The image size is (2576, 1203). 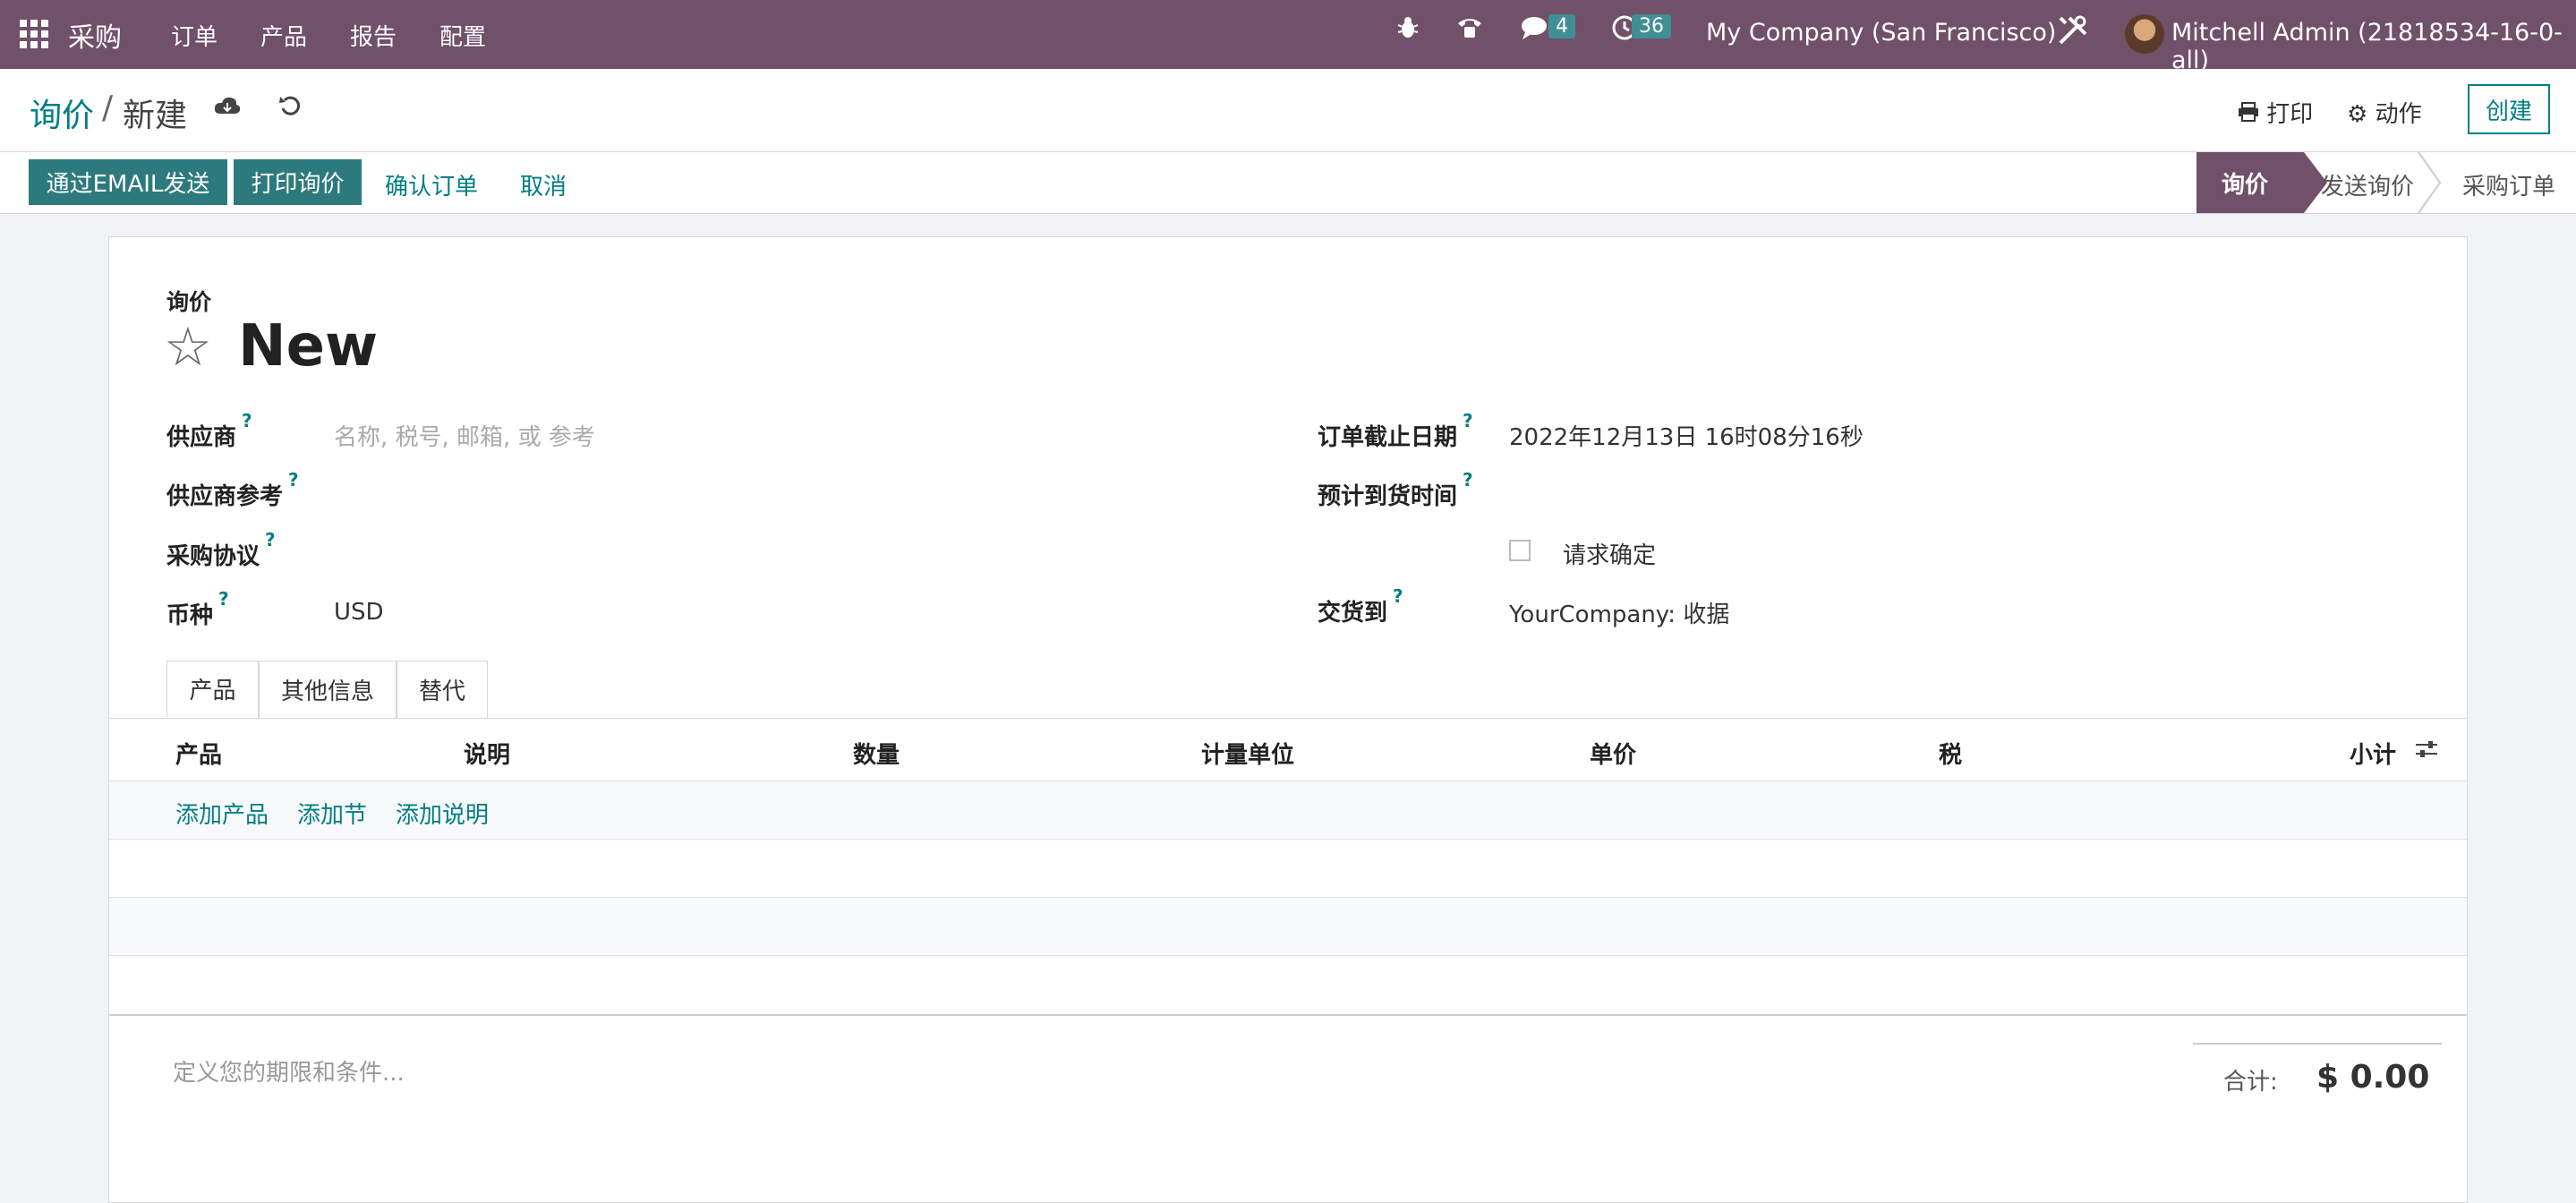 I want to click on menu-configuration: 配置, so click(x=462, y=35).